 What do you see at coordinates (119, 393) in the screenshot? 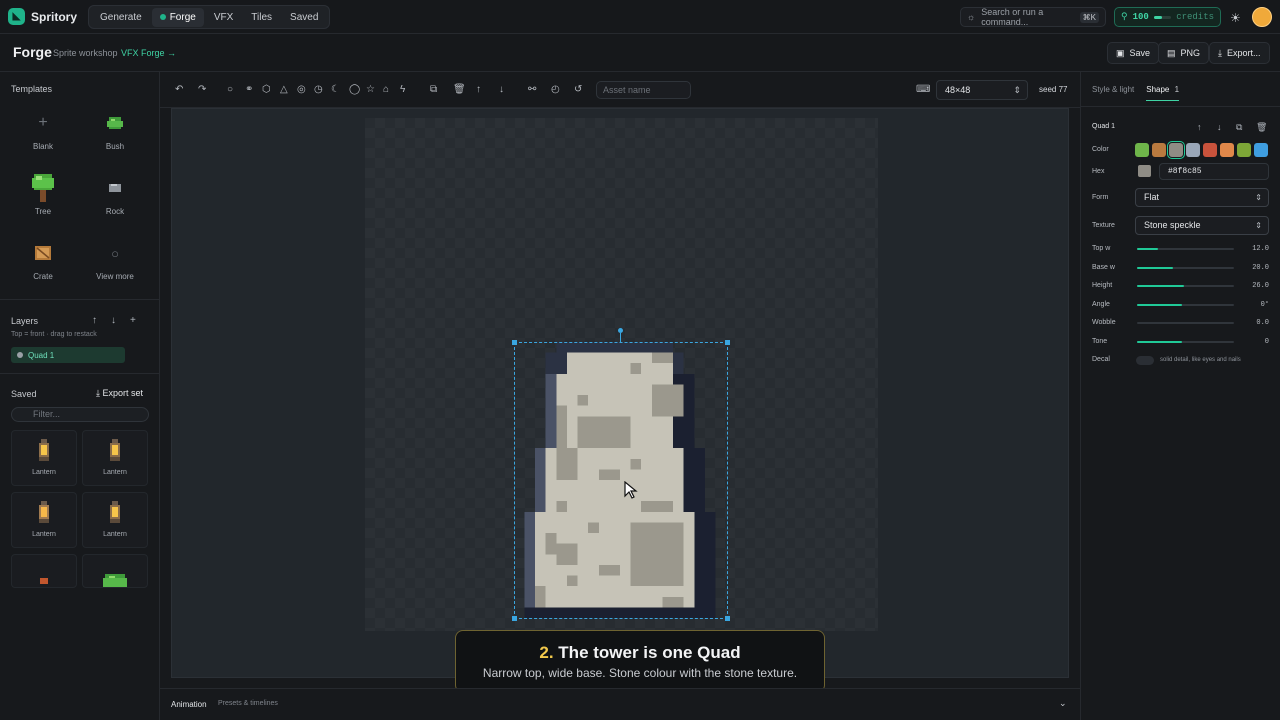
I see `export-set-button: ⤓ Export set` at bounding box center [119, 393].